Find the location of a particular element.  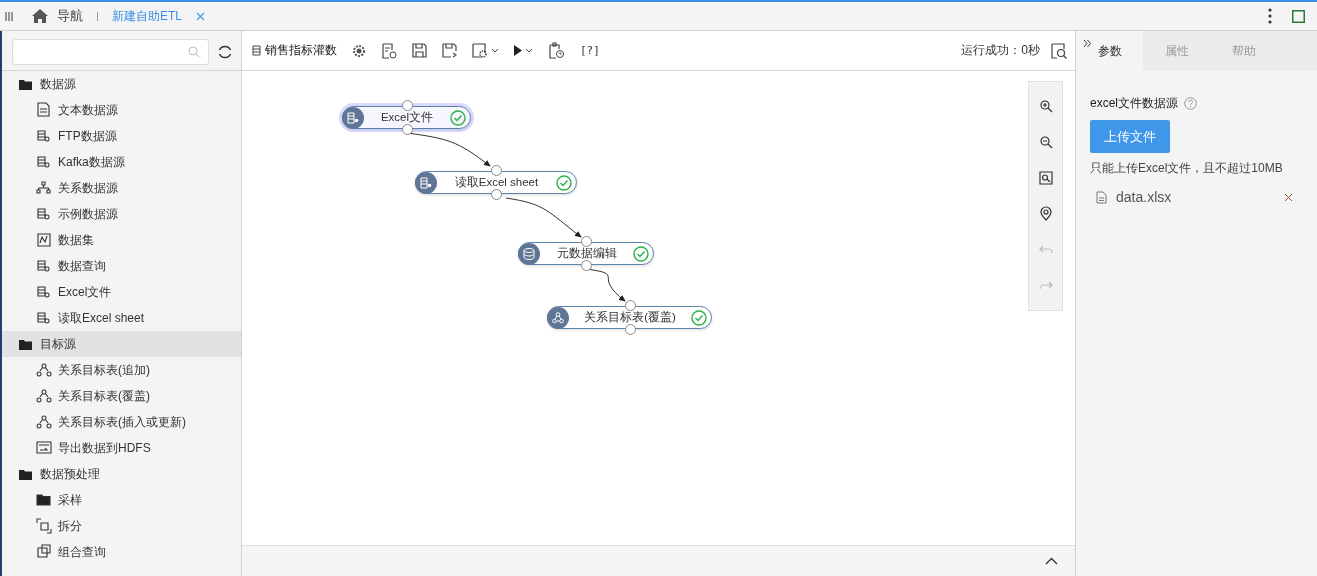

tree-item: 组合查询 is located at coordinates (121, 552).